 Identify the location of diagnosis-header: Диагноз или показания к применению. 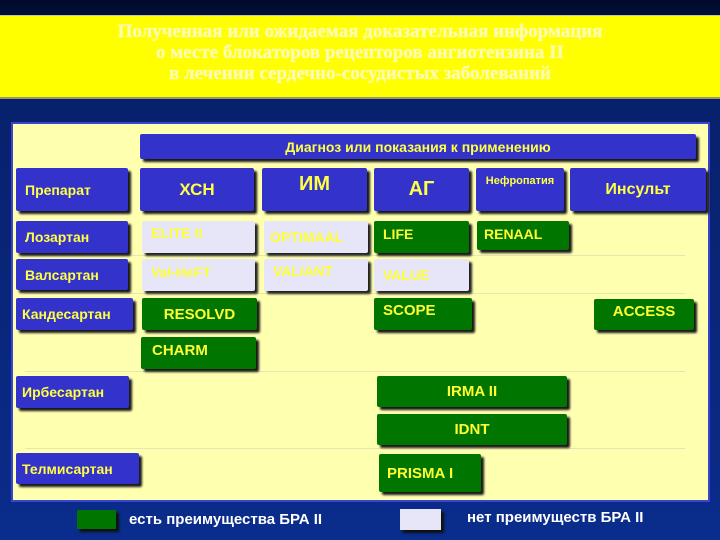
(418, 146).